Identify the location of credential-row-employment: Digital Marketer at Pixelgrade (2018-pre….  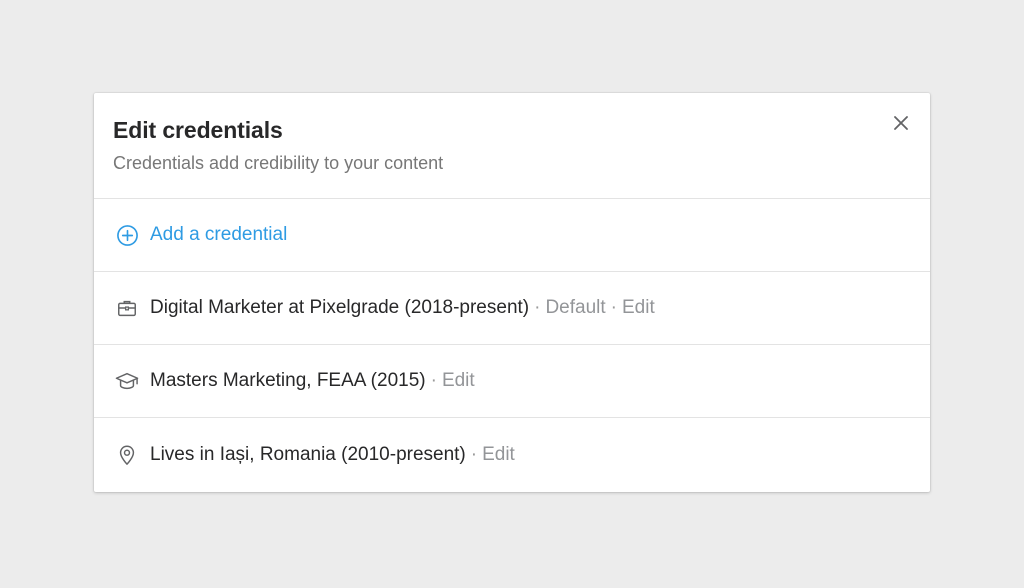
(512, 308).